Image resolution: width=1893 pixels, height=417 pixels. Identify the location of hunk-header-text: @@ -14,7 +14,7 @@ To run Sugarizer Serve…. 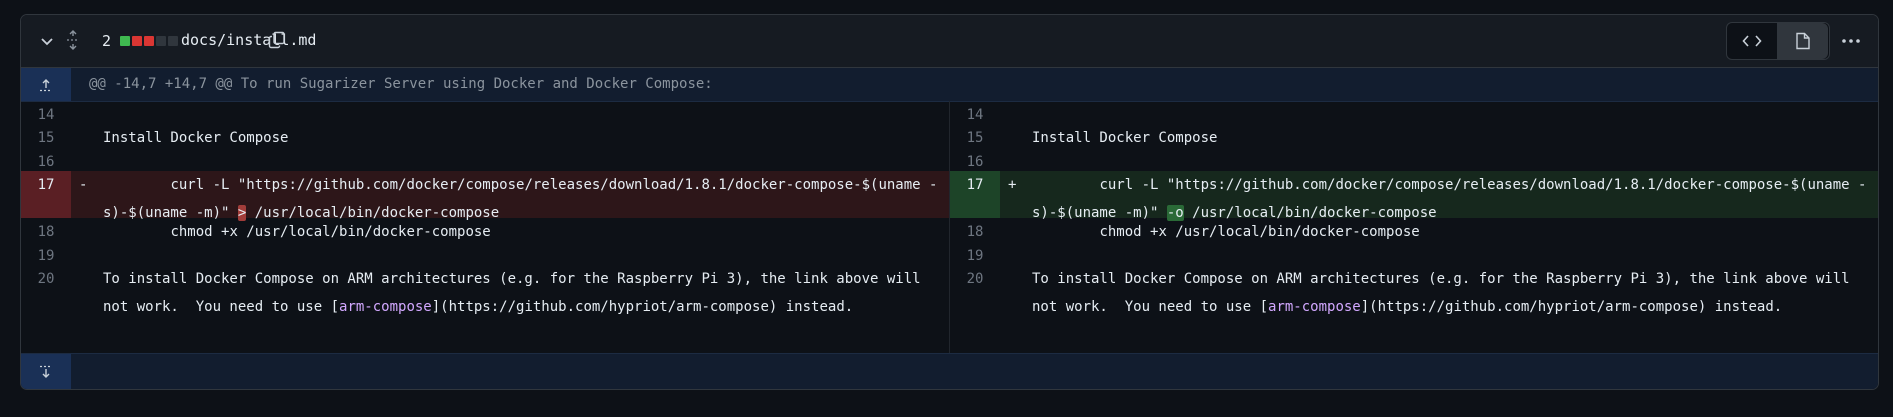
(401, 84).